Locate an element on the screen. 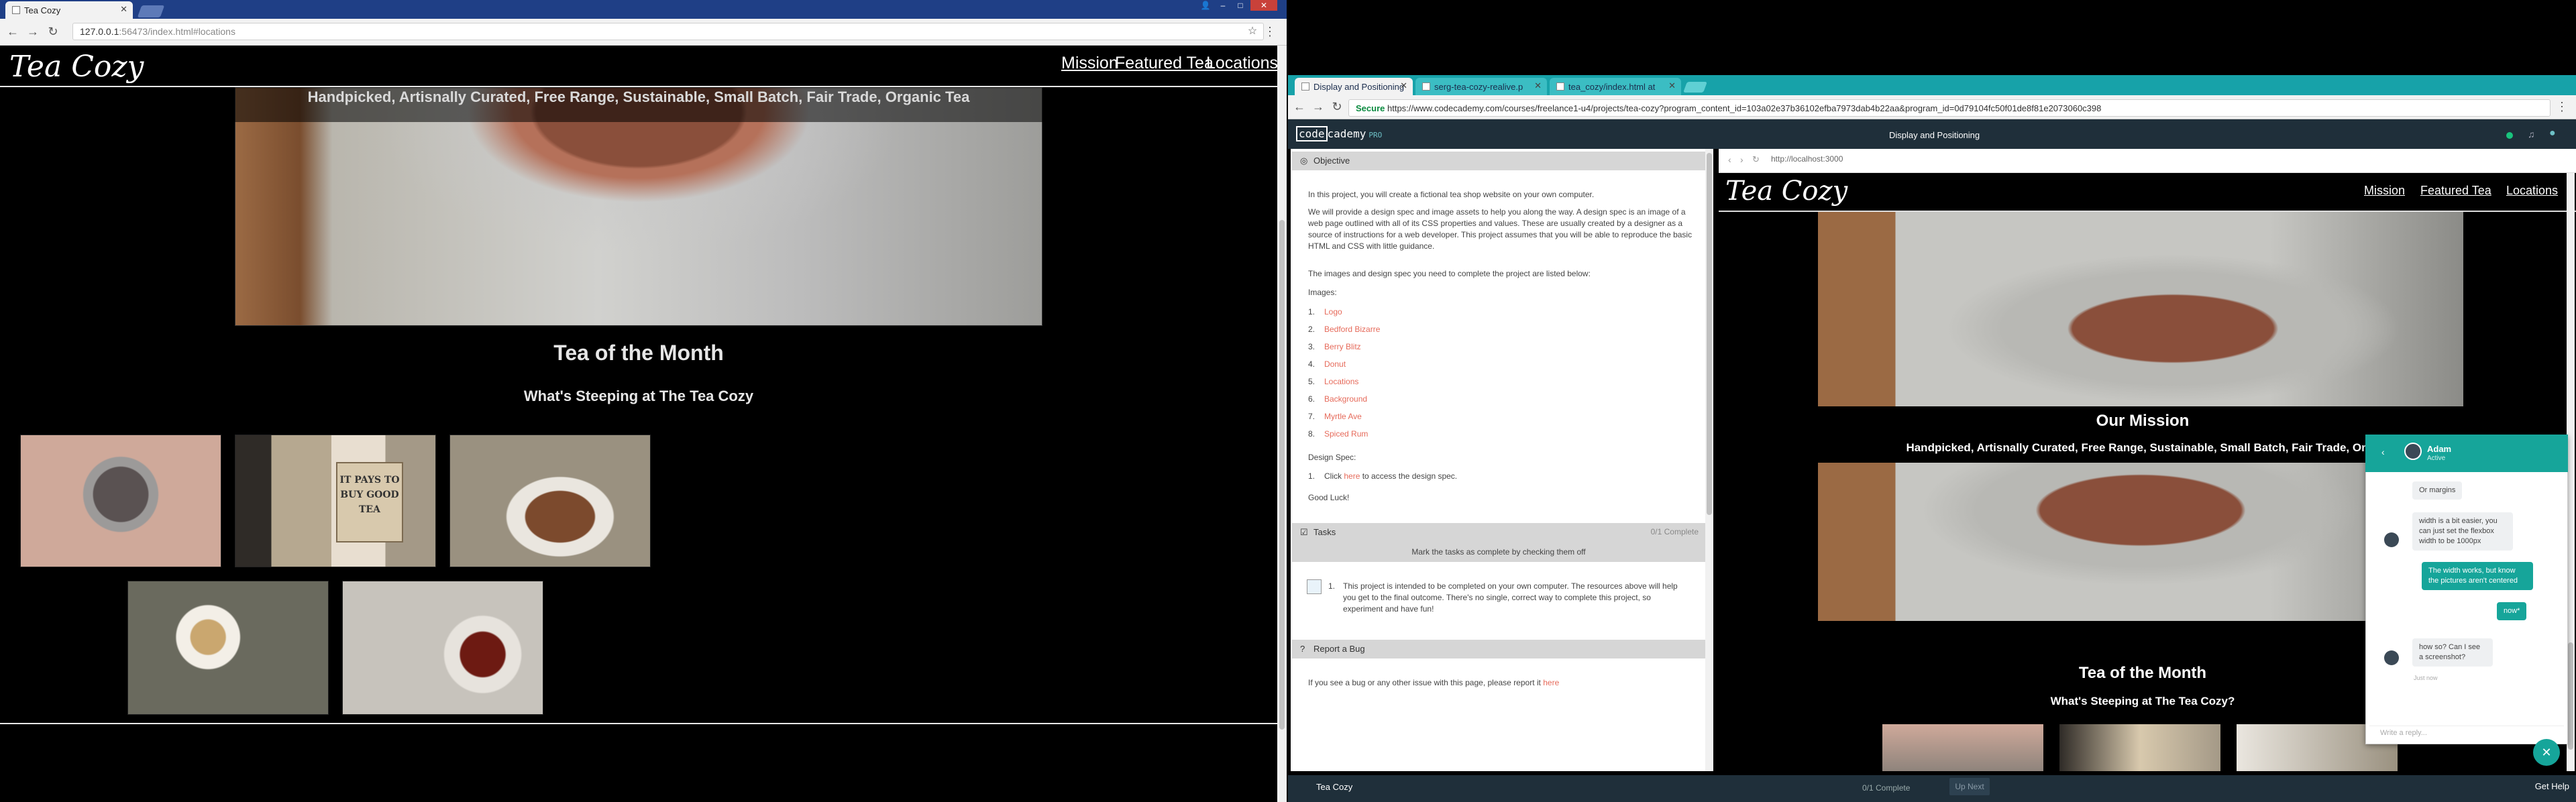 This screenshot has width=2576, height=802. chat-close-icon: ✕ is located at coordinates (2546, 752).